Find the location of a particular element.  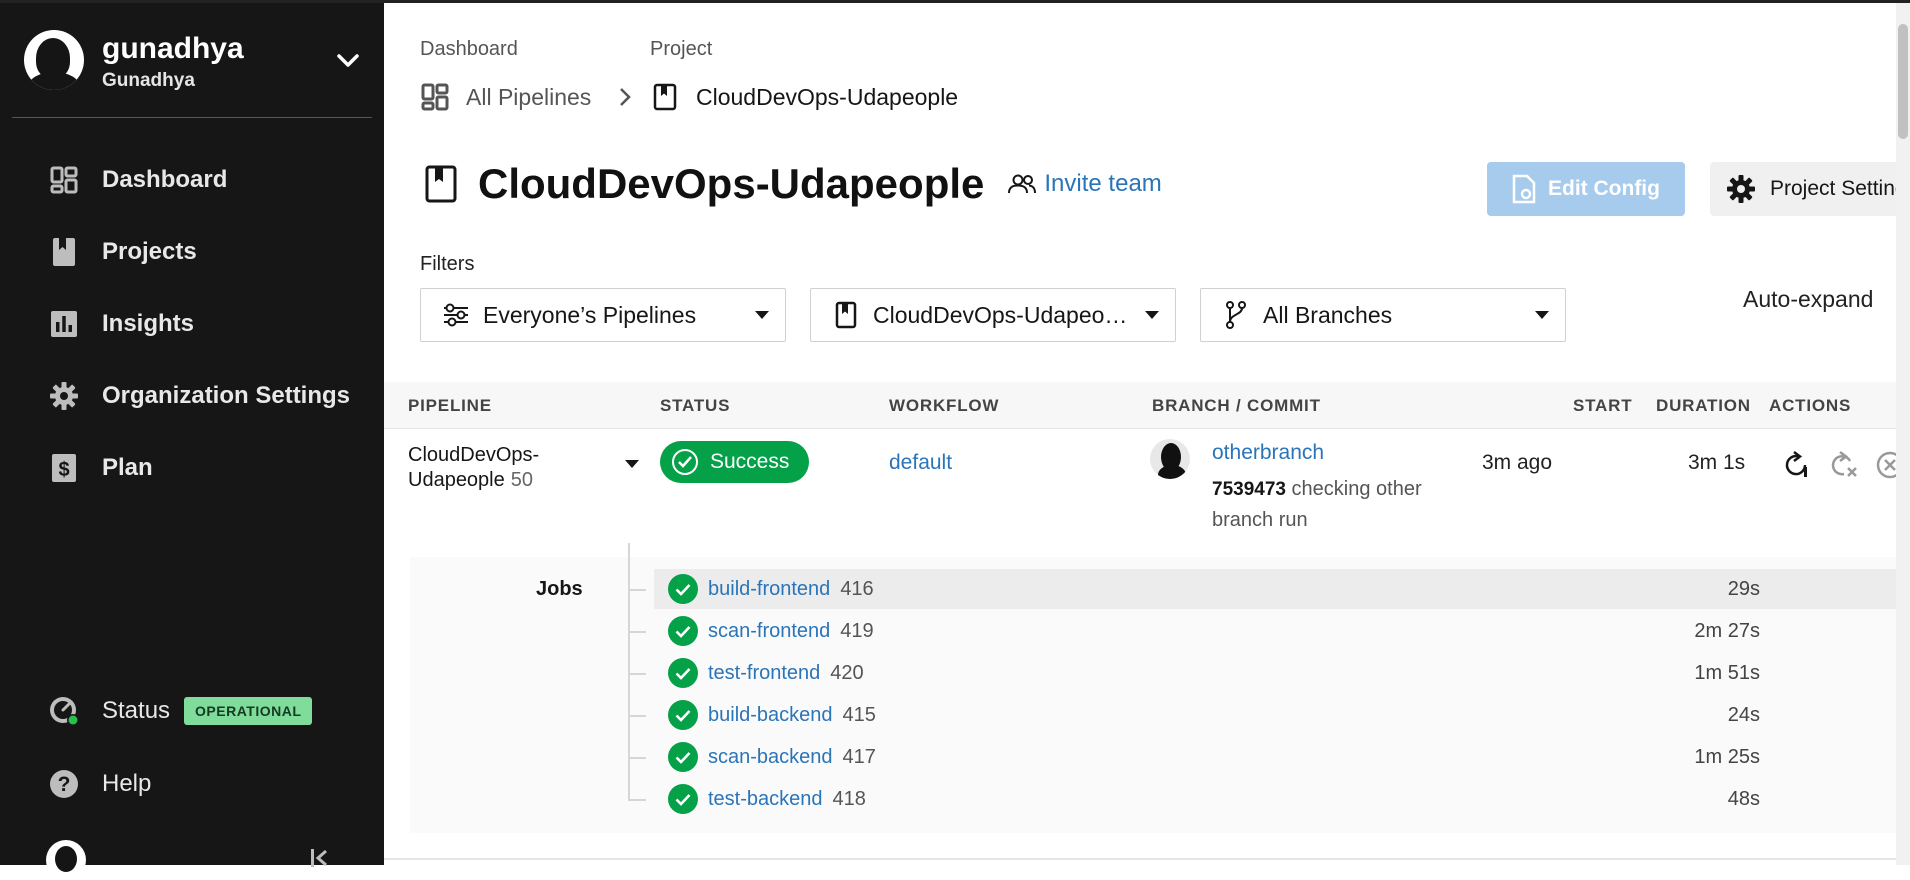

user-avatar is located at coordinates (66, 860).